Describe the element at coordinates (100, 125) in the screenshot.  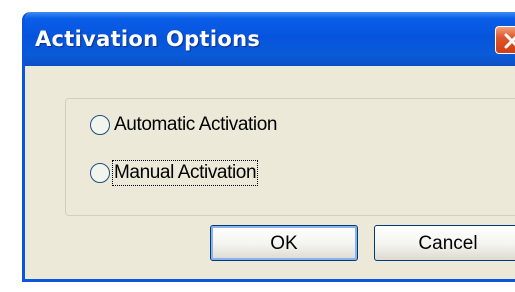
I see `automatic-activation-radio` at that location.